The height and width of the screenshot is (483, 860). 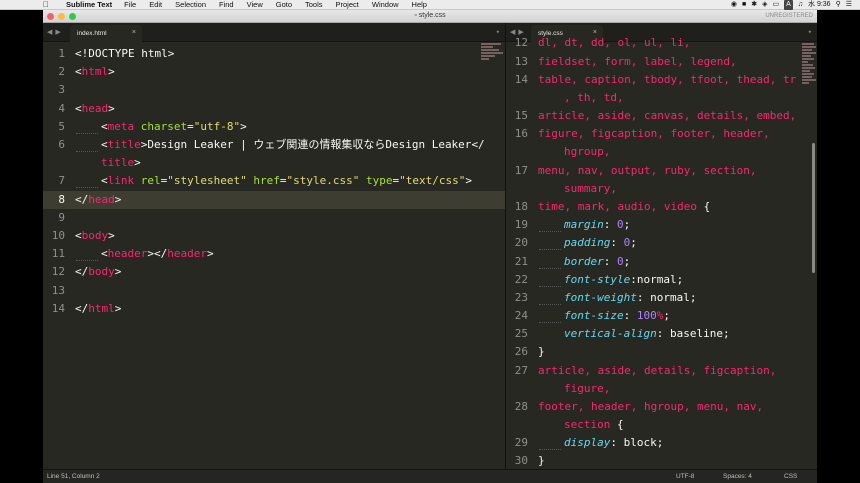 What do you see at coordinates (642, 133) in the screenshot?
I see `code-line: 16 figure, figcaption, footer, header,` at bounding box center [642, 133].